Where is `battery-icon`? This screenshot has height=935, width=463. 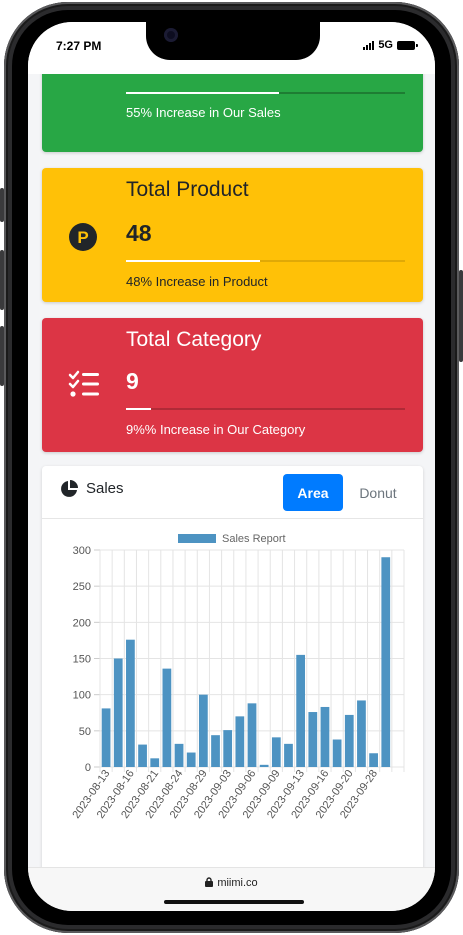 battery-icon is located at coordinates (407, 45).